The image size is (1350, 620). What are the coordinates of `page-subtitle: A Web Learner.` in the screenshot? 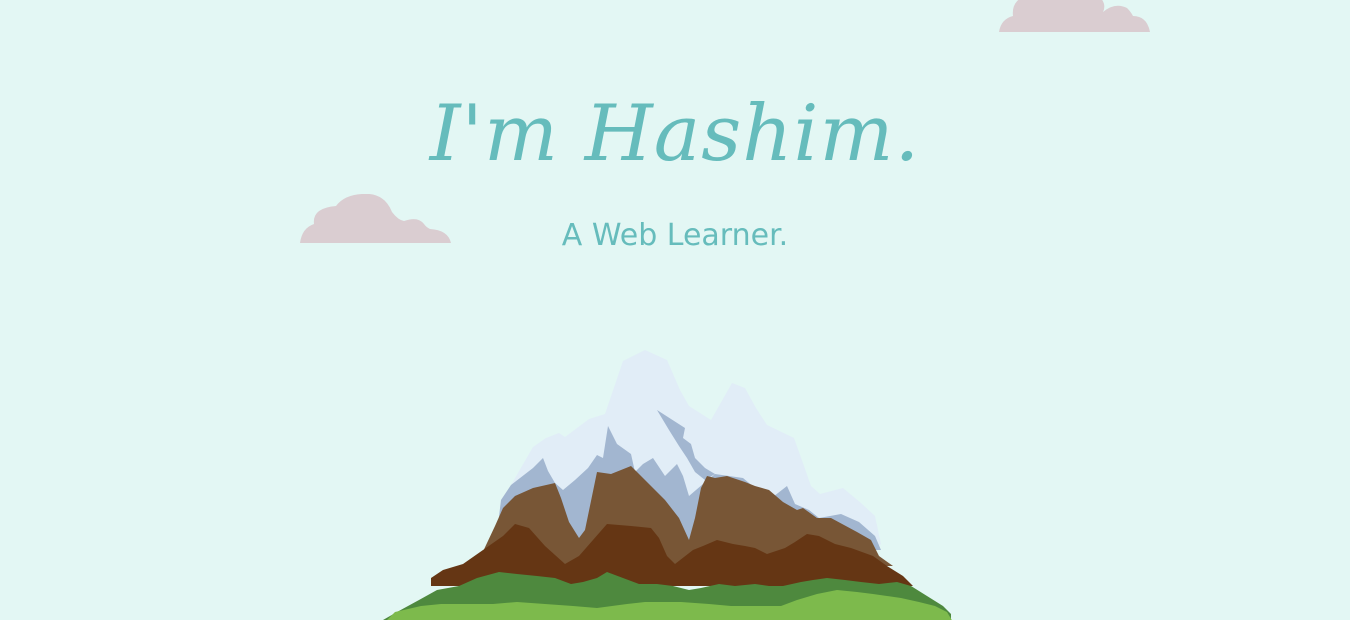 It's located at (675, 235).